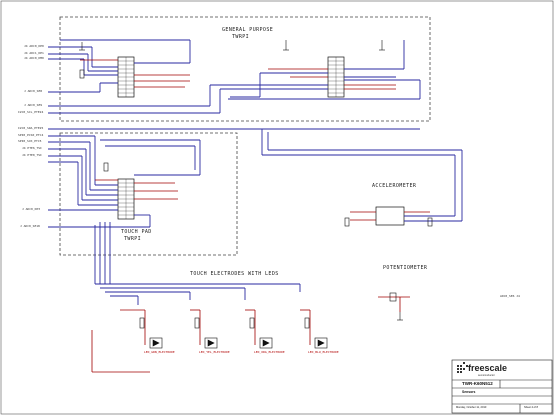 The image size is (554, 415). I want to click on freescale-tagline: semiconductor, so click(486, 375).